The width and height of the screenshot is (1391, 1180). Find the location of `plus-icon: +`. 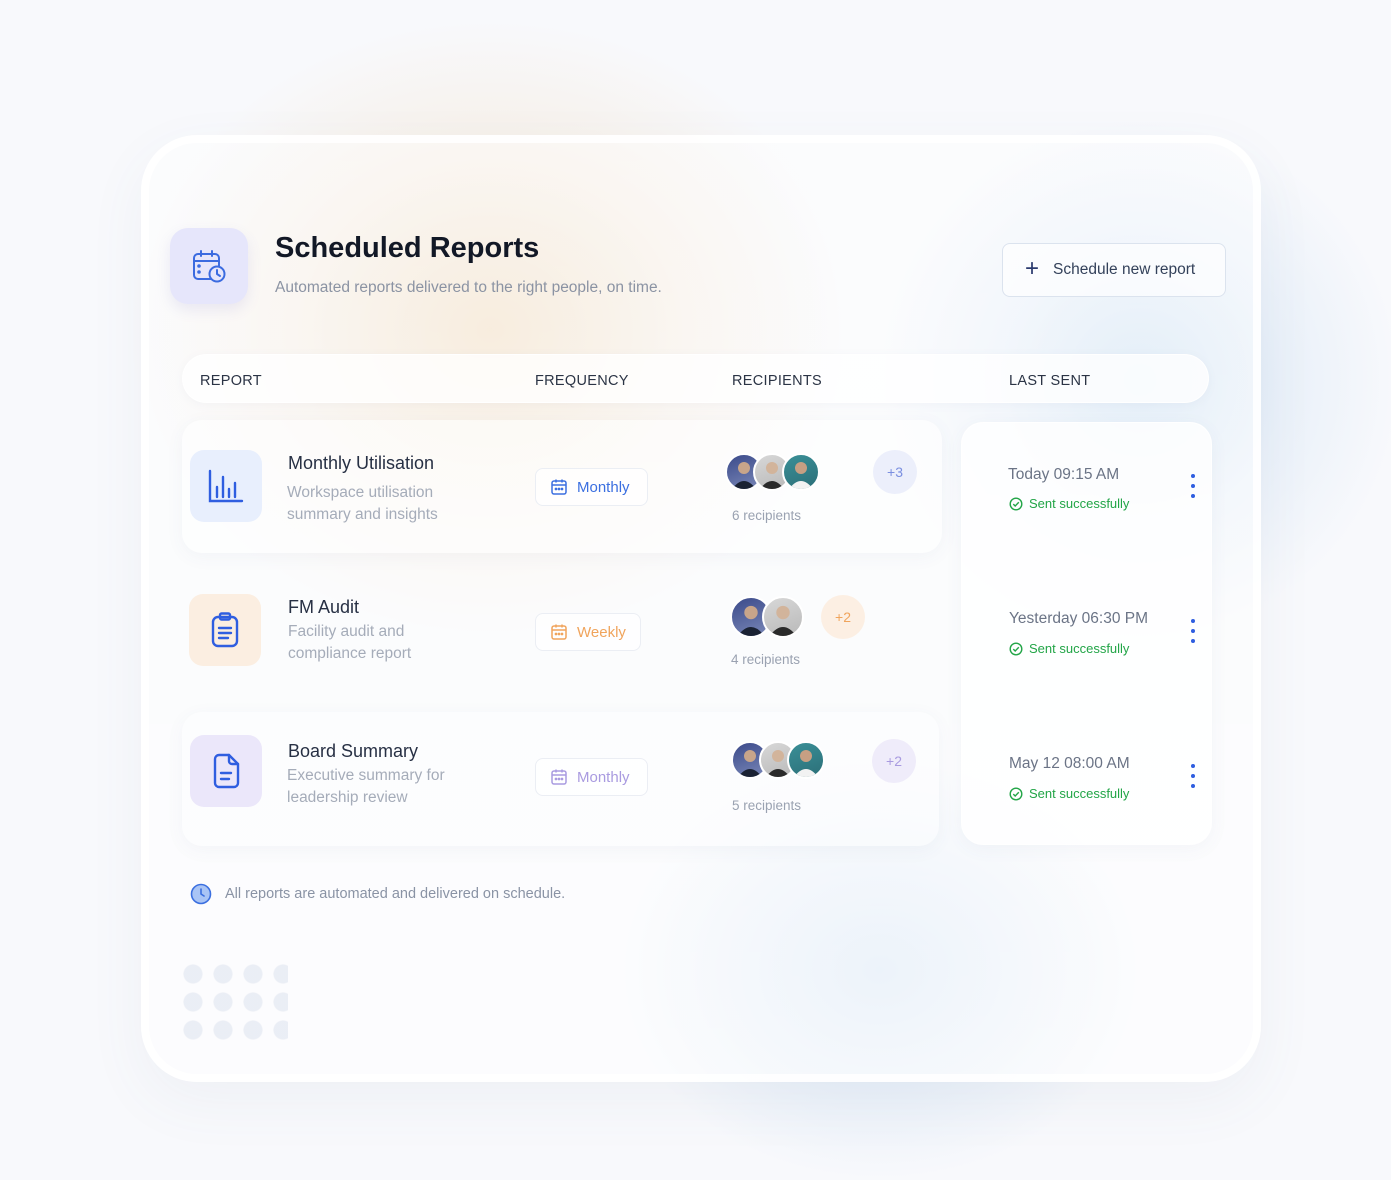

plus-icon: + is located at coordinates (1032, 268).